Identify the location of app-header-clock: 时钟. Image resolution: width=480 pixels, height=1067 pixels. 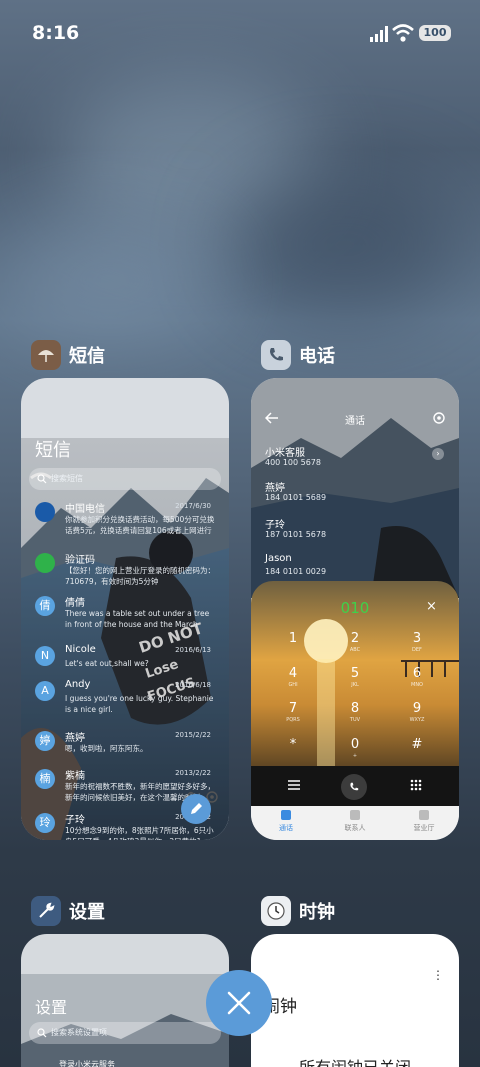
(298, 911).